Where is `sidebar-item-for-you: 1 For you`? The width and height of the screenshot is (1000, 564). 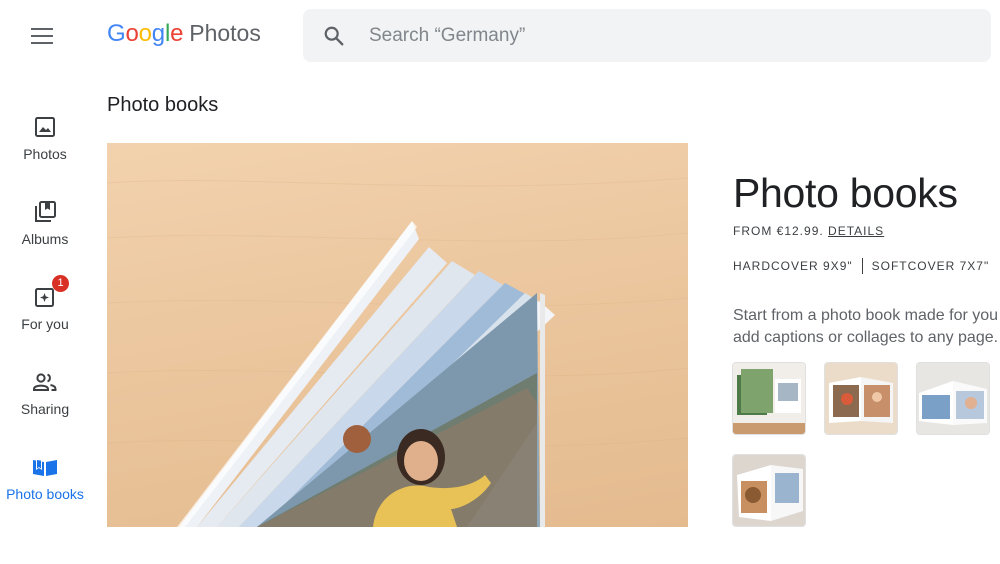 sidebar-item-for-you: 1 For you is located at coordinates (45, 310).